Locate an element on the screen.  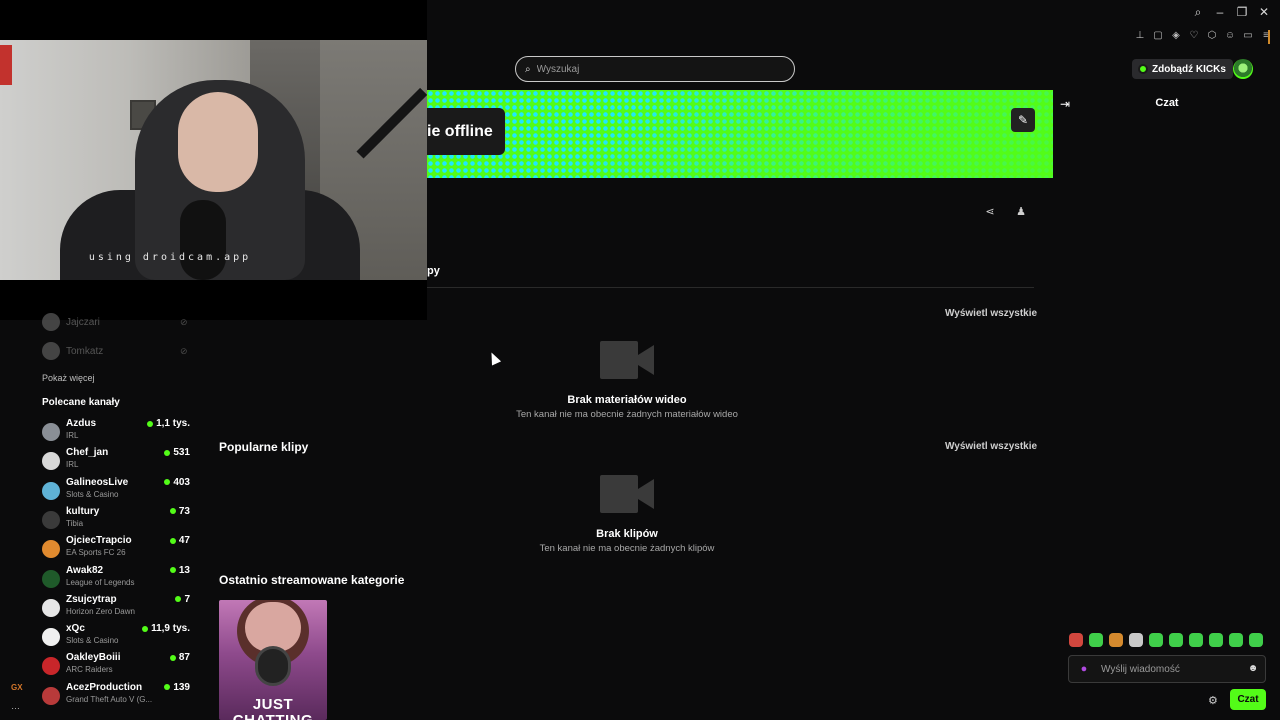
mouse-cursor is located at coordinates (494, 358).